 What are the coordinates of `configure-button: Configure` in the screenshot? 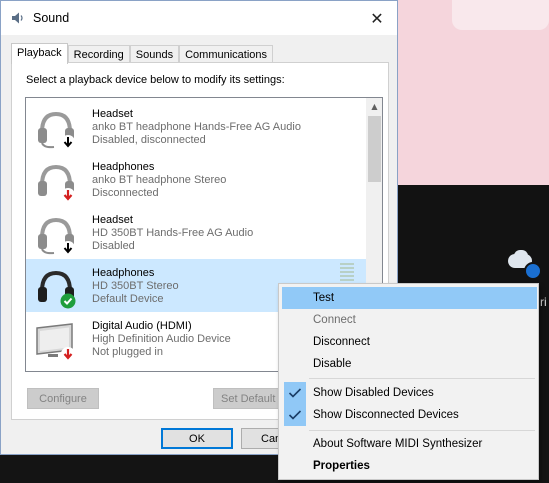 It's located at (63, 398).